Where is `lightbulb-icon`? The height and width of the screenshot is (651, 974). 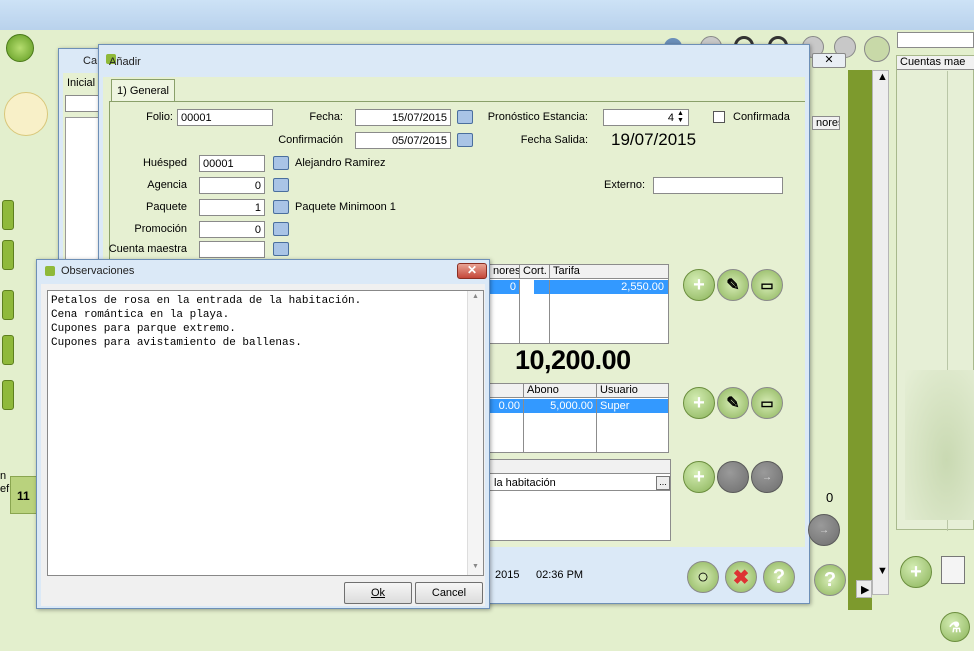
lightbulb-icon is located at coordinates (26, 114).